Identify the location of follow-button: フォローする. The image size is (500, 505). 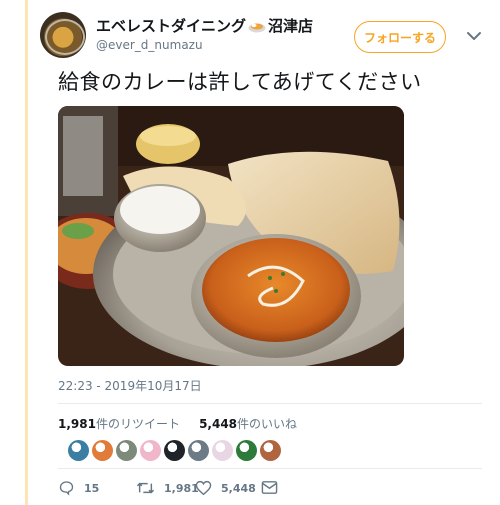
(400, 37).